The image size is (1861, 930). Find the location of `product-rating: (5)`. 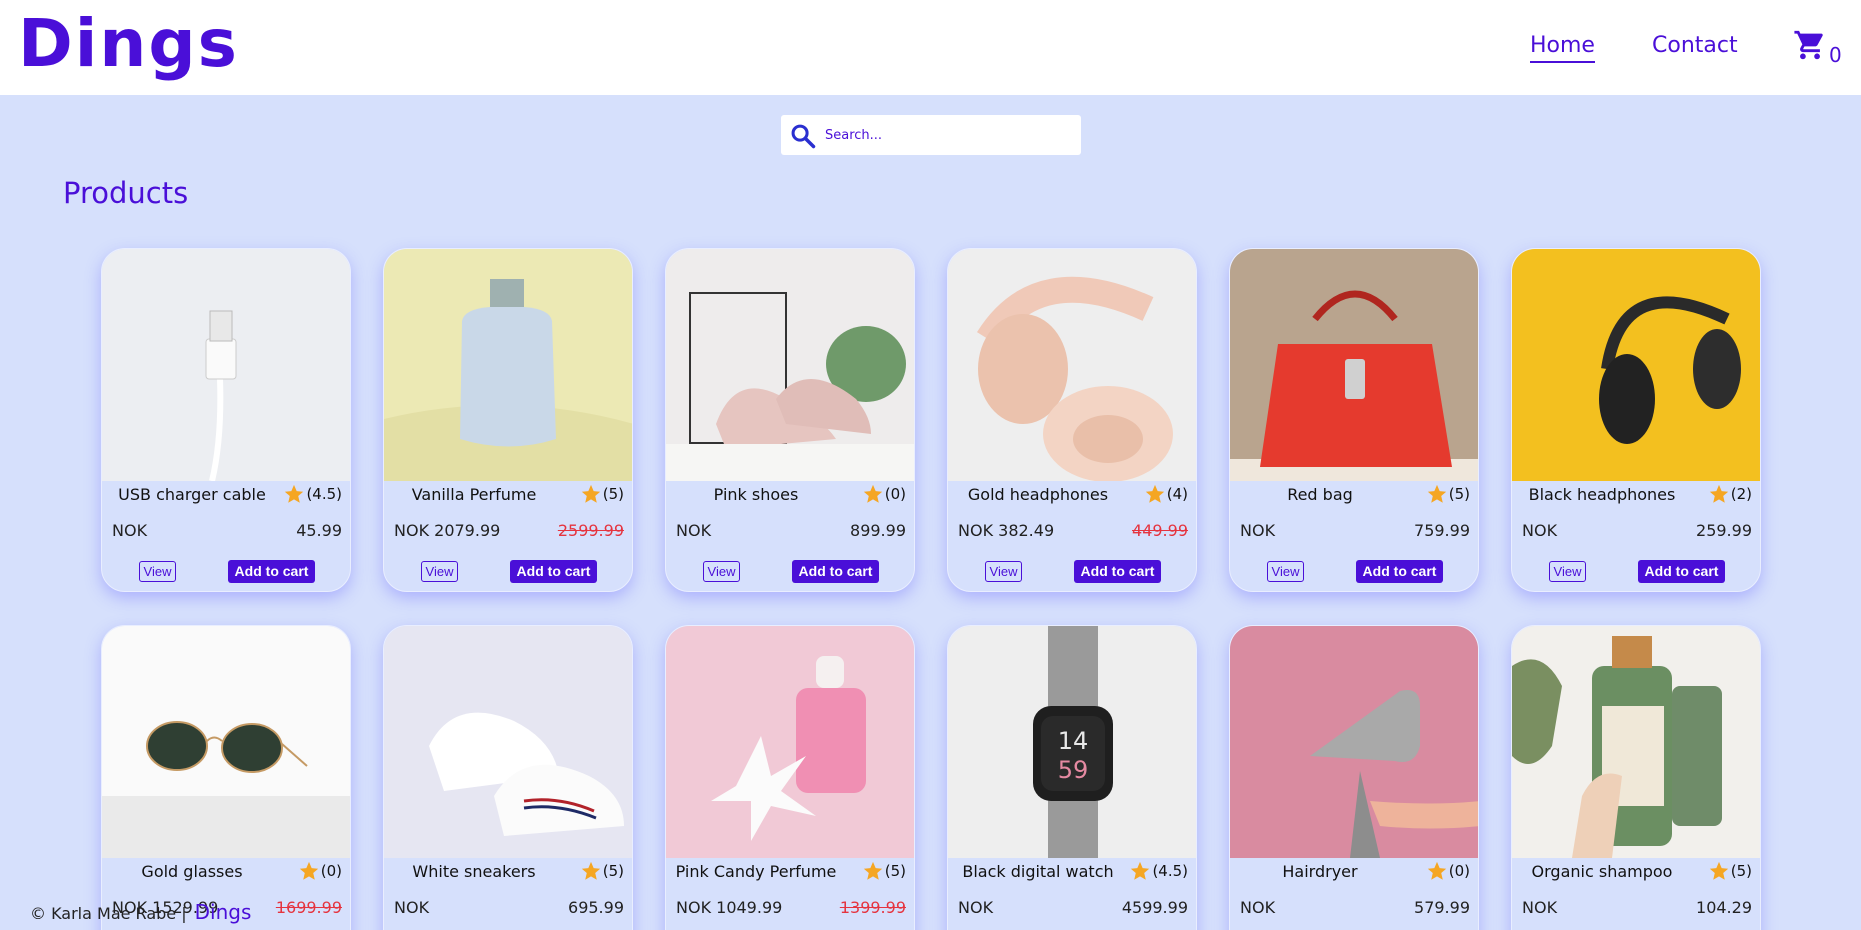

product-rating: (5) is located at coordinates (1448, 494).